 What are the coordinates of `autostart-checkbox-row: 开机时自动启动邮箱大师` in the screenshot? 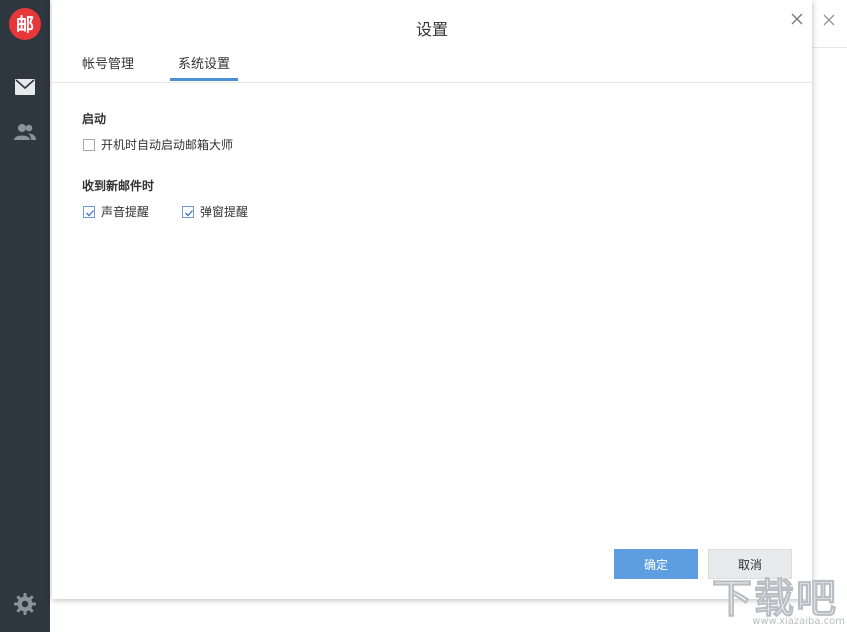 It's located at (158, 144).